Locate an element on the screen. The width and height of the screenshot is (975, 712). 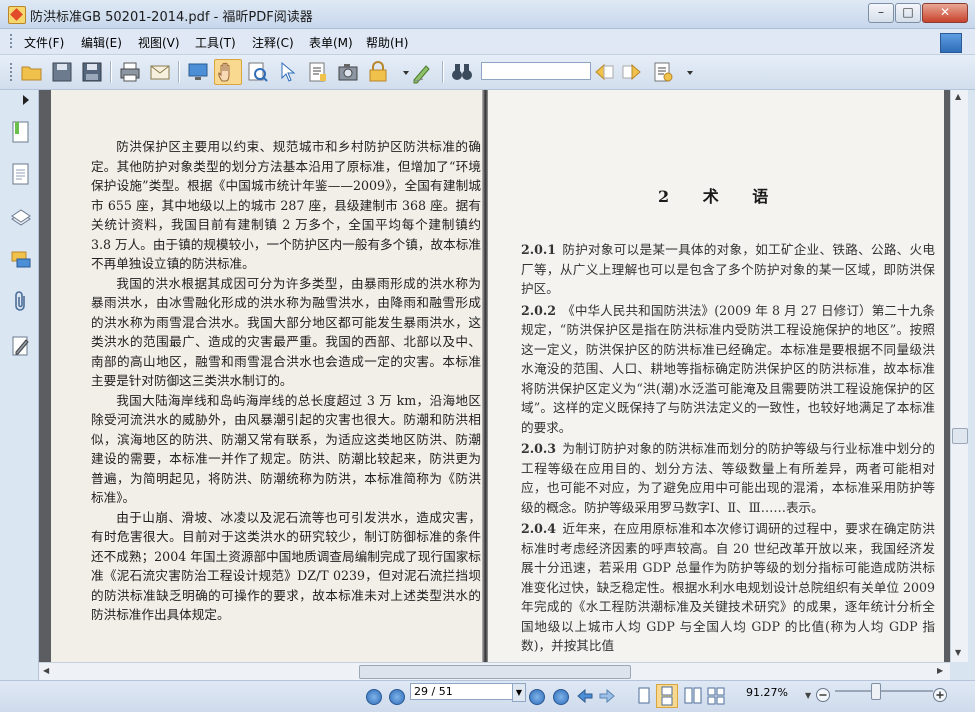
continuous-view-icon is located at coordinates (667, 696).